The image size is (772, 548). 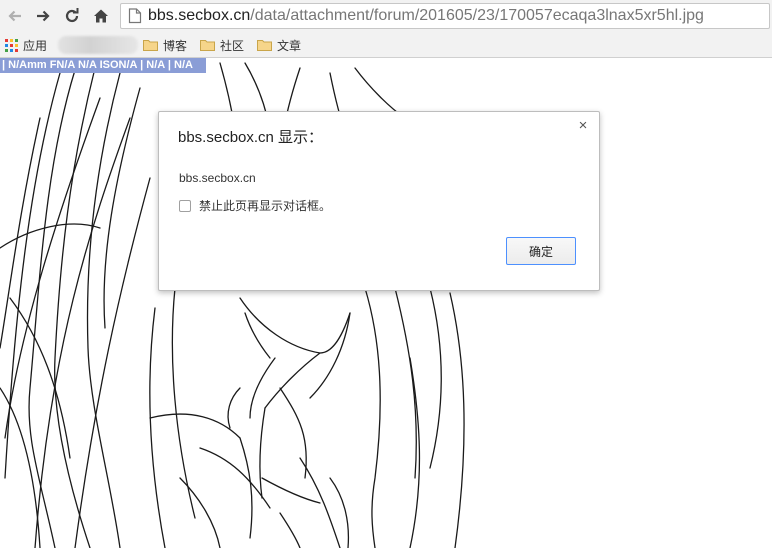 I want to click on page-icon, so click(x=135, y=16).